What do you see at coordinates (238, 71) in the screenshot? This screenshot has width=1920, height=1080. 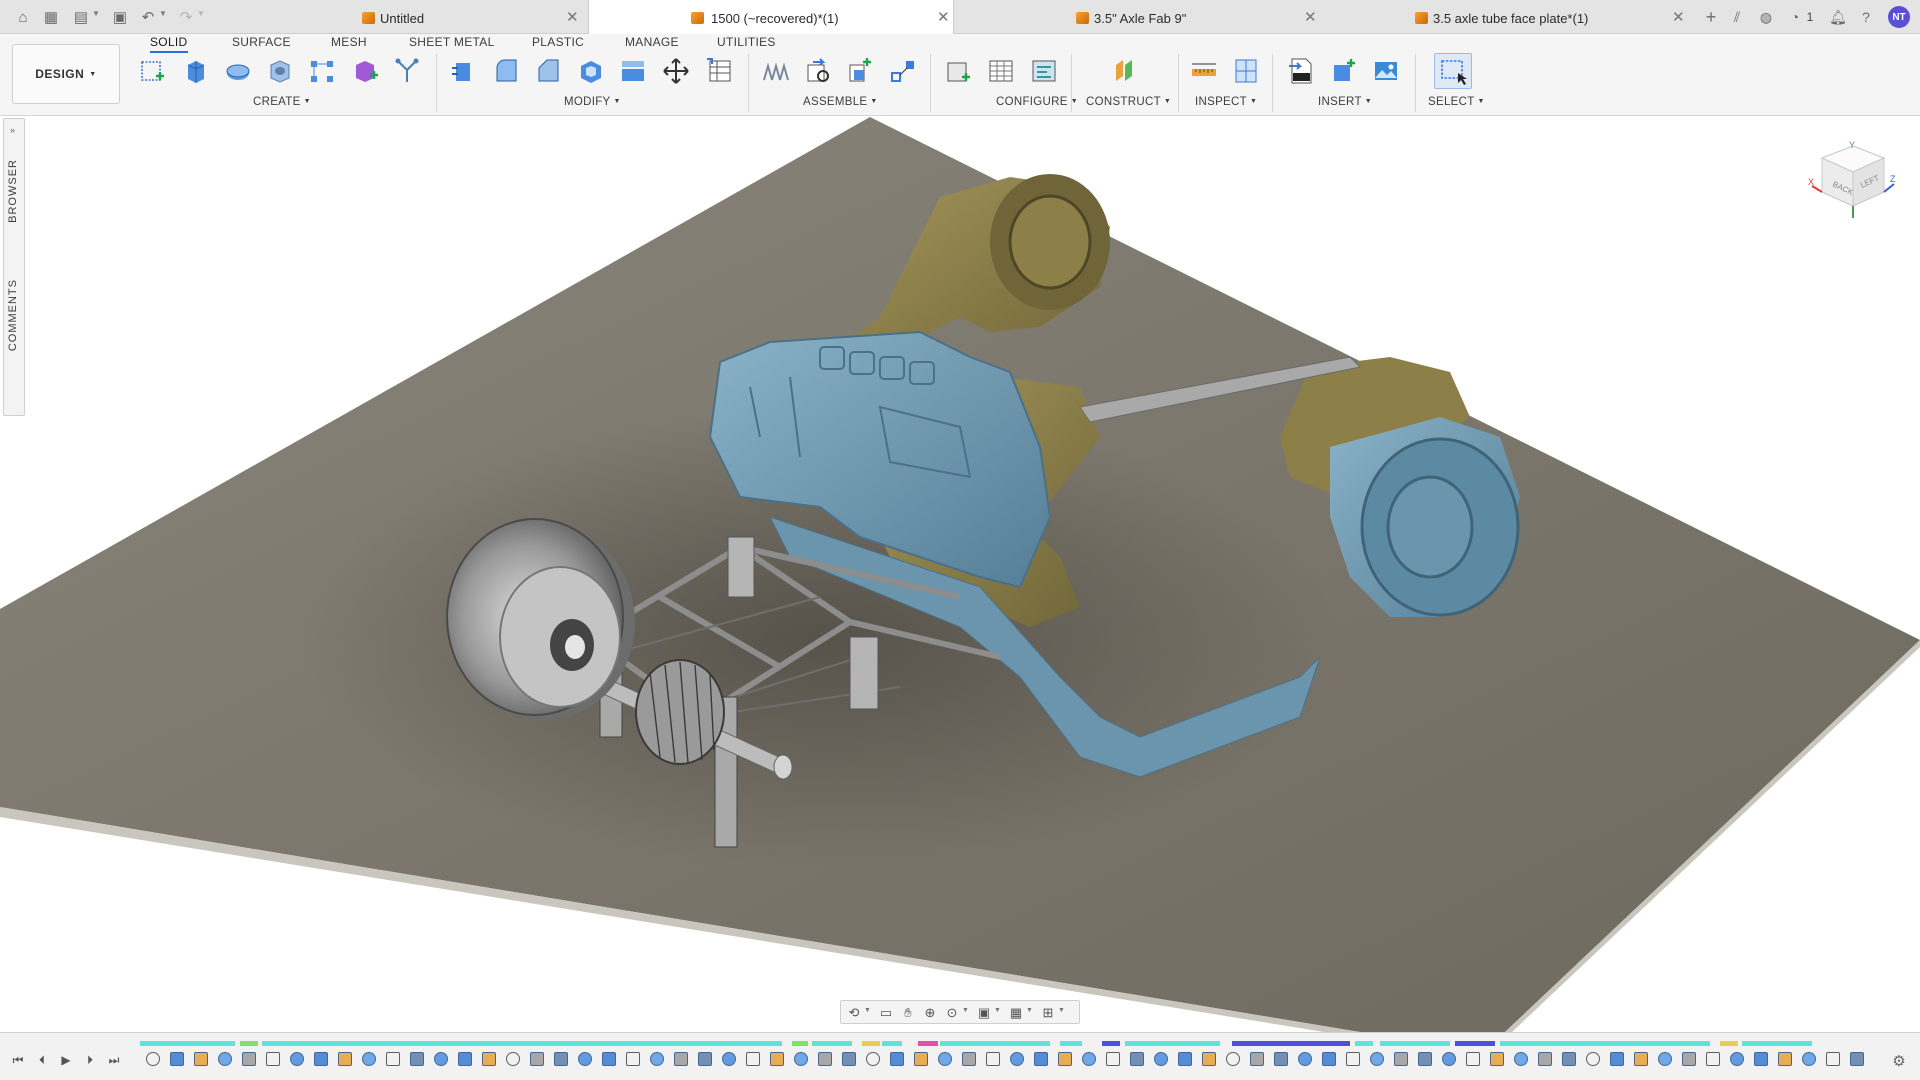 I see `revolve-icon` at bounding box center [238, 71].